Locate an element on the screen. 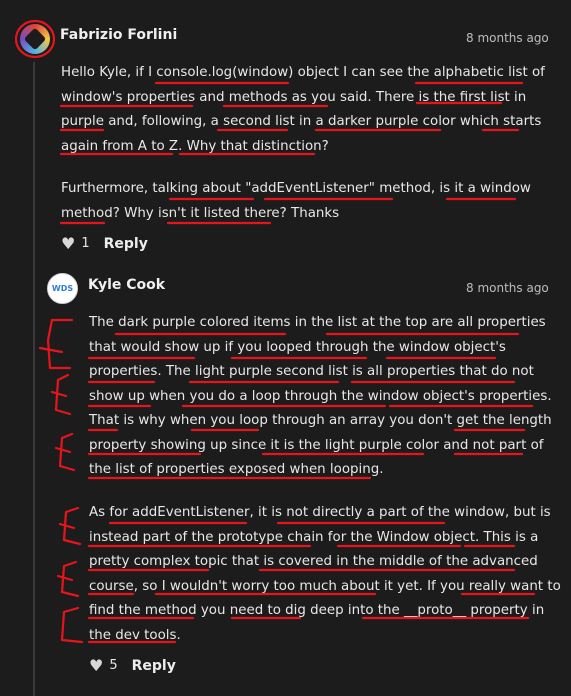  text-line: the dev tools. is located at coordinates (135, 635).